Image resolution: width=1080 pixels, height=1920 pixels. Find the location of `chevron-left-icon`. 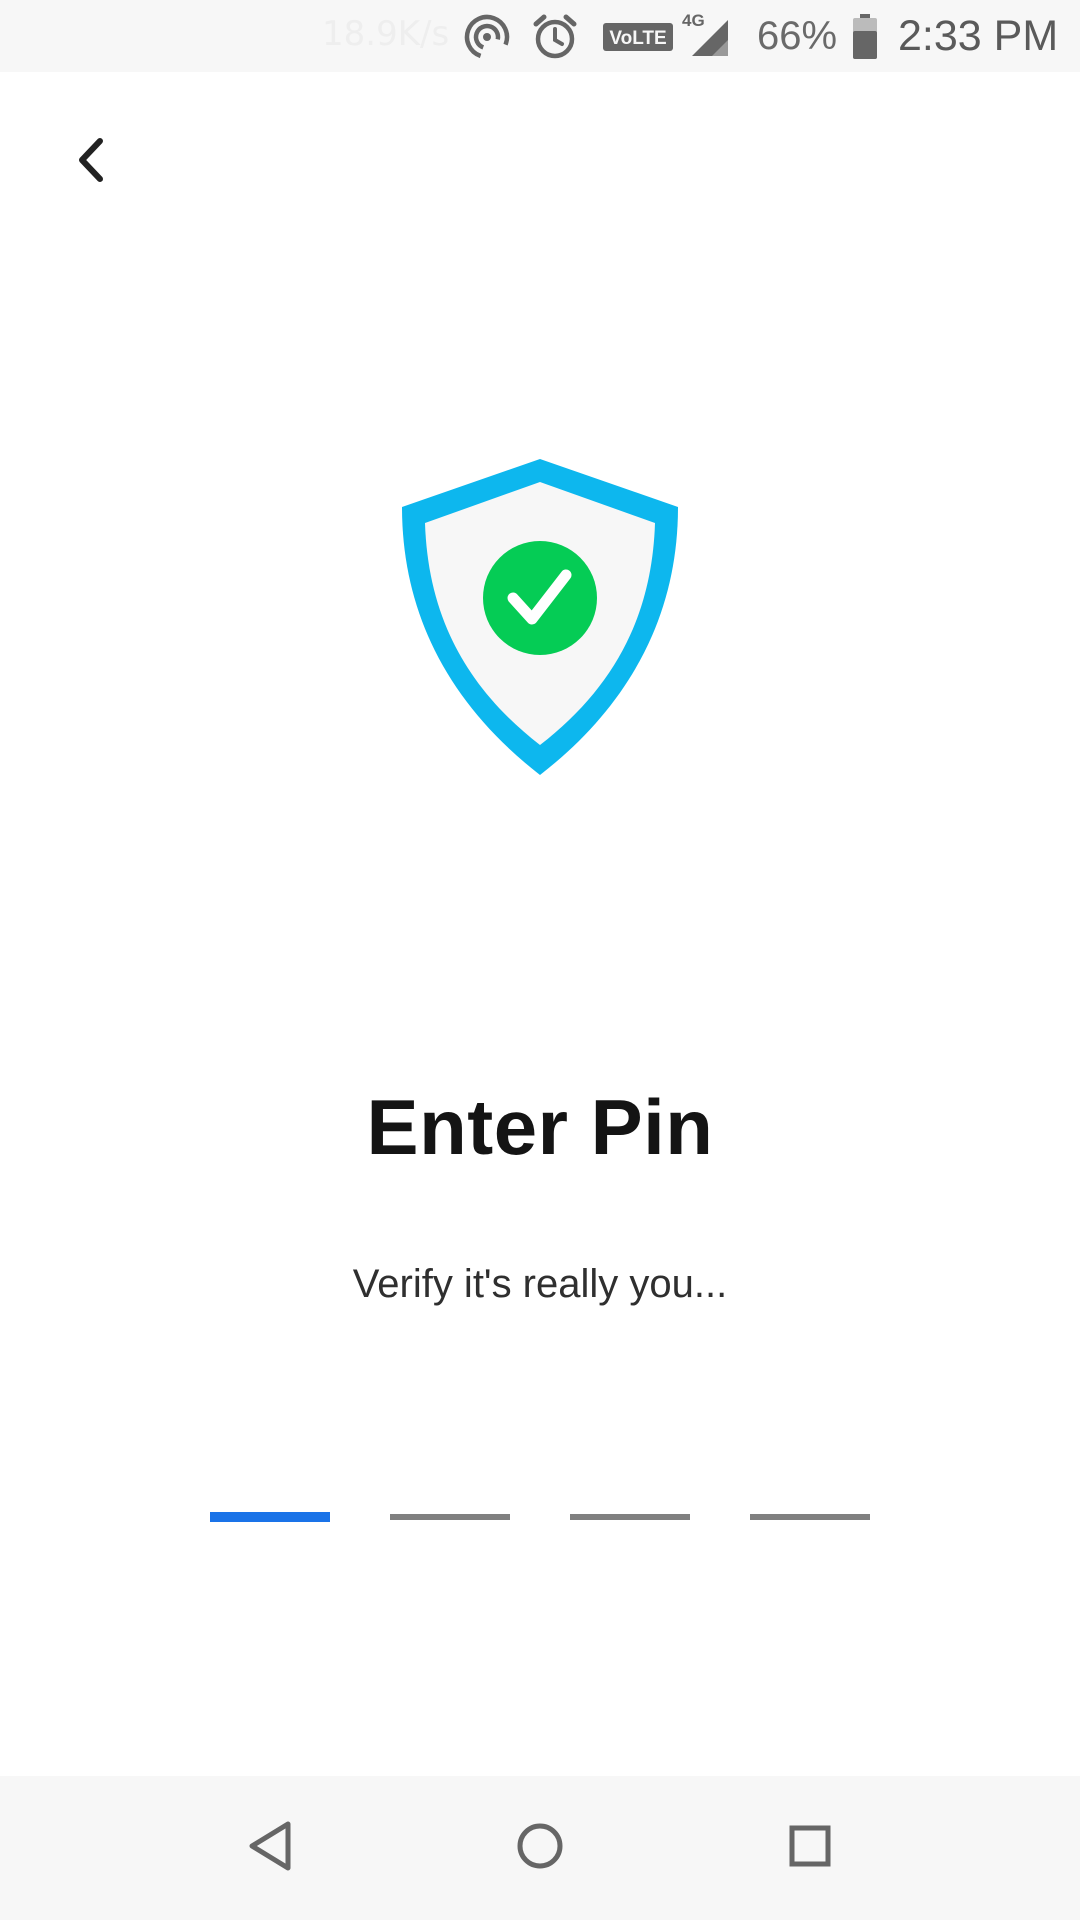

chevron-left-icon is located at coordinates (90, 162).